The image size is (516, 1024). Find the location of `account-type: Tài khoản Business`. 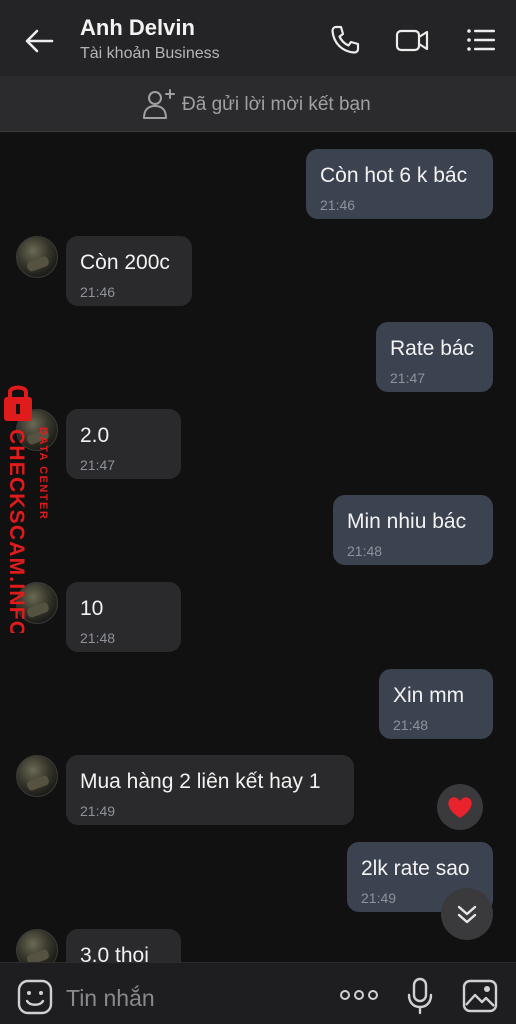

account-type: Tài khoản Business is located at coordinates (150, 53).